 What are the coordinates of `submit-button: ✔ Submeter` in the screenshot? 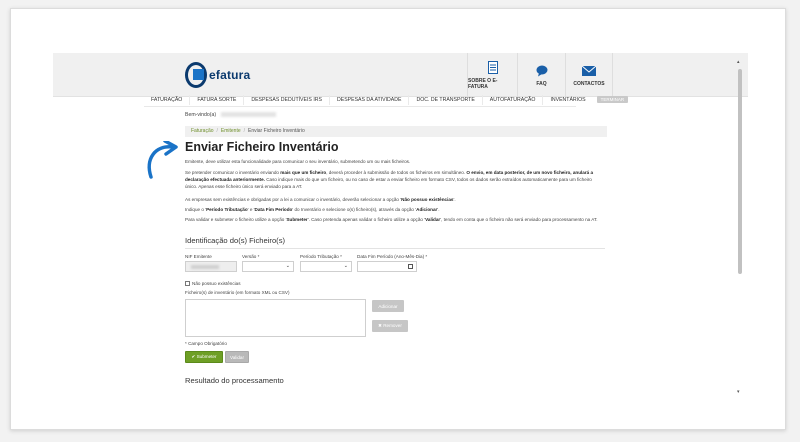 It's located at (204, 357).